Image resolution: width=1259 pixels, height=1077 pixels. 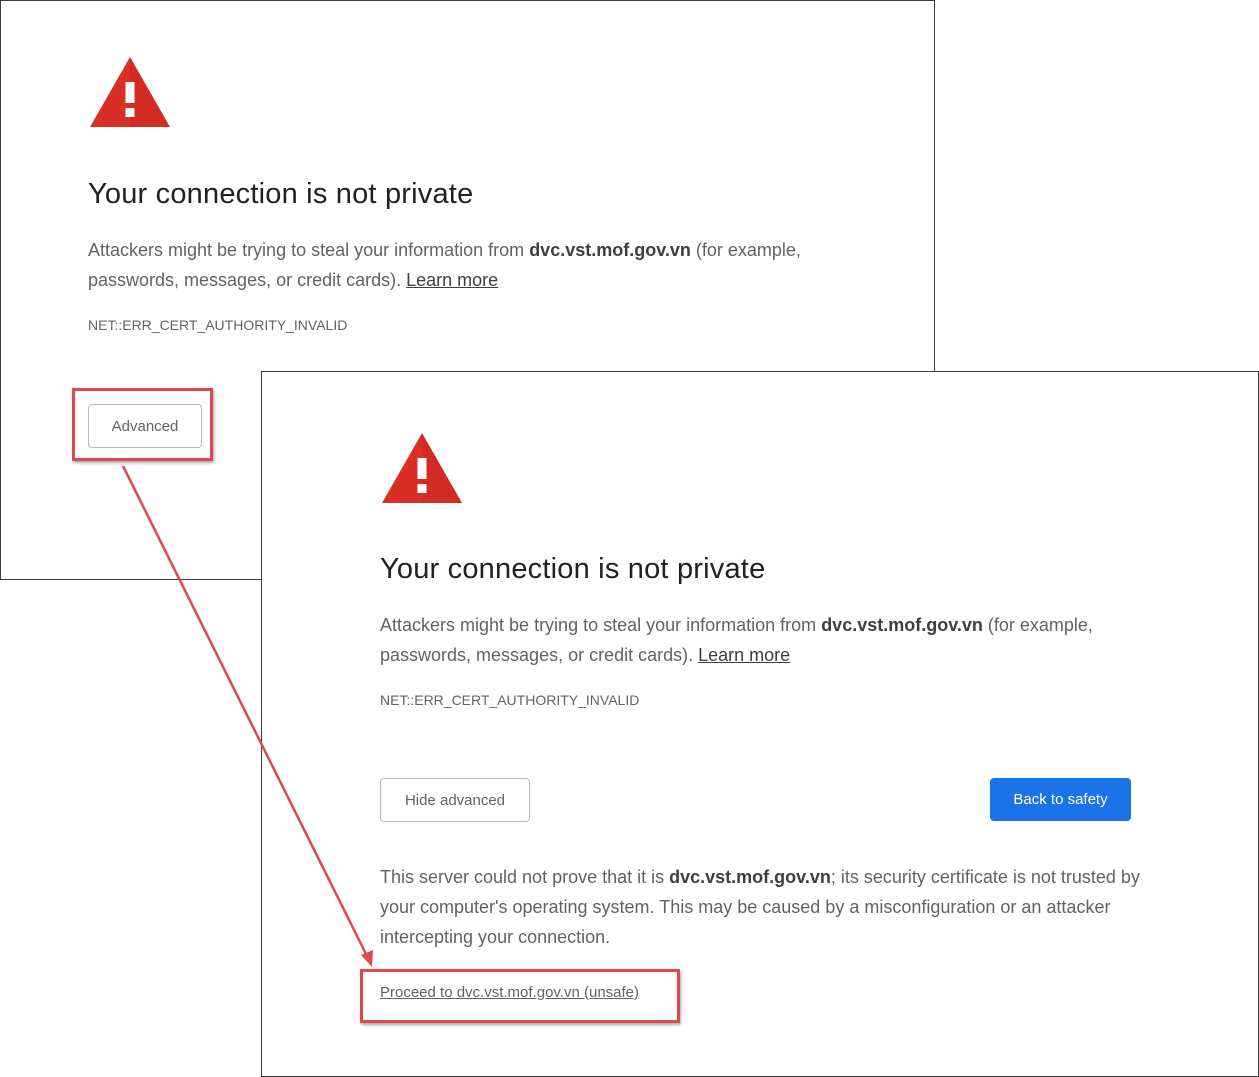 What do you see at coordinates (145, 426) in the screenshot?
I see `advanced-button: Advanced` at bounding box center [145, 426].